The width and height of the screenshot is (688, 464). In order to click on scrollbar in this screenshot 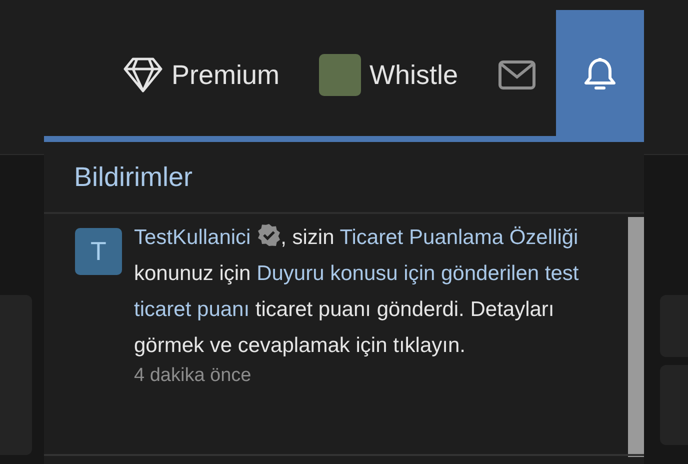, I will do `click(636, 337)`.